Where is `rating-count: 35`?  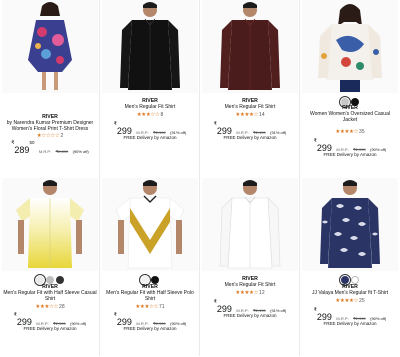
rating-count: 35 is located at coordinates (362, 132).